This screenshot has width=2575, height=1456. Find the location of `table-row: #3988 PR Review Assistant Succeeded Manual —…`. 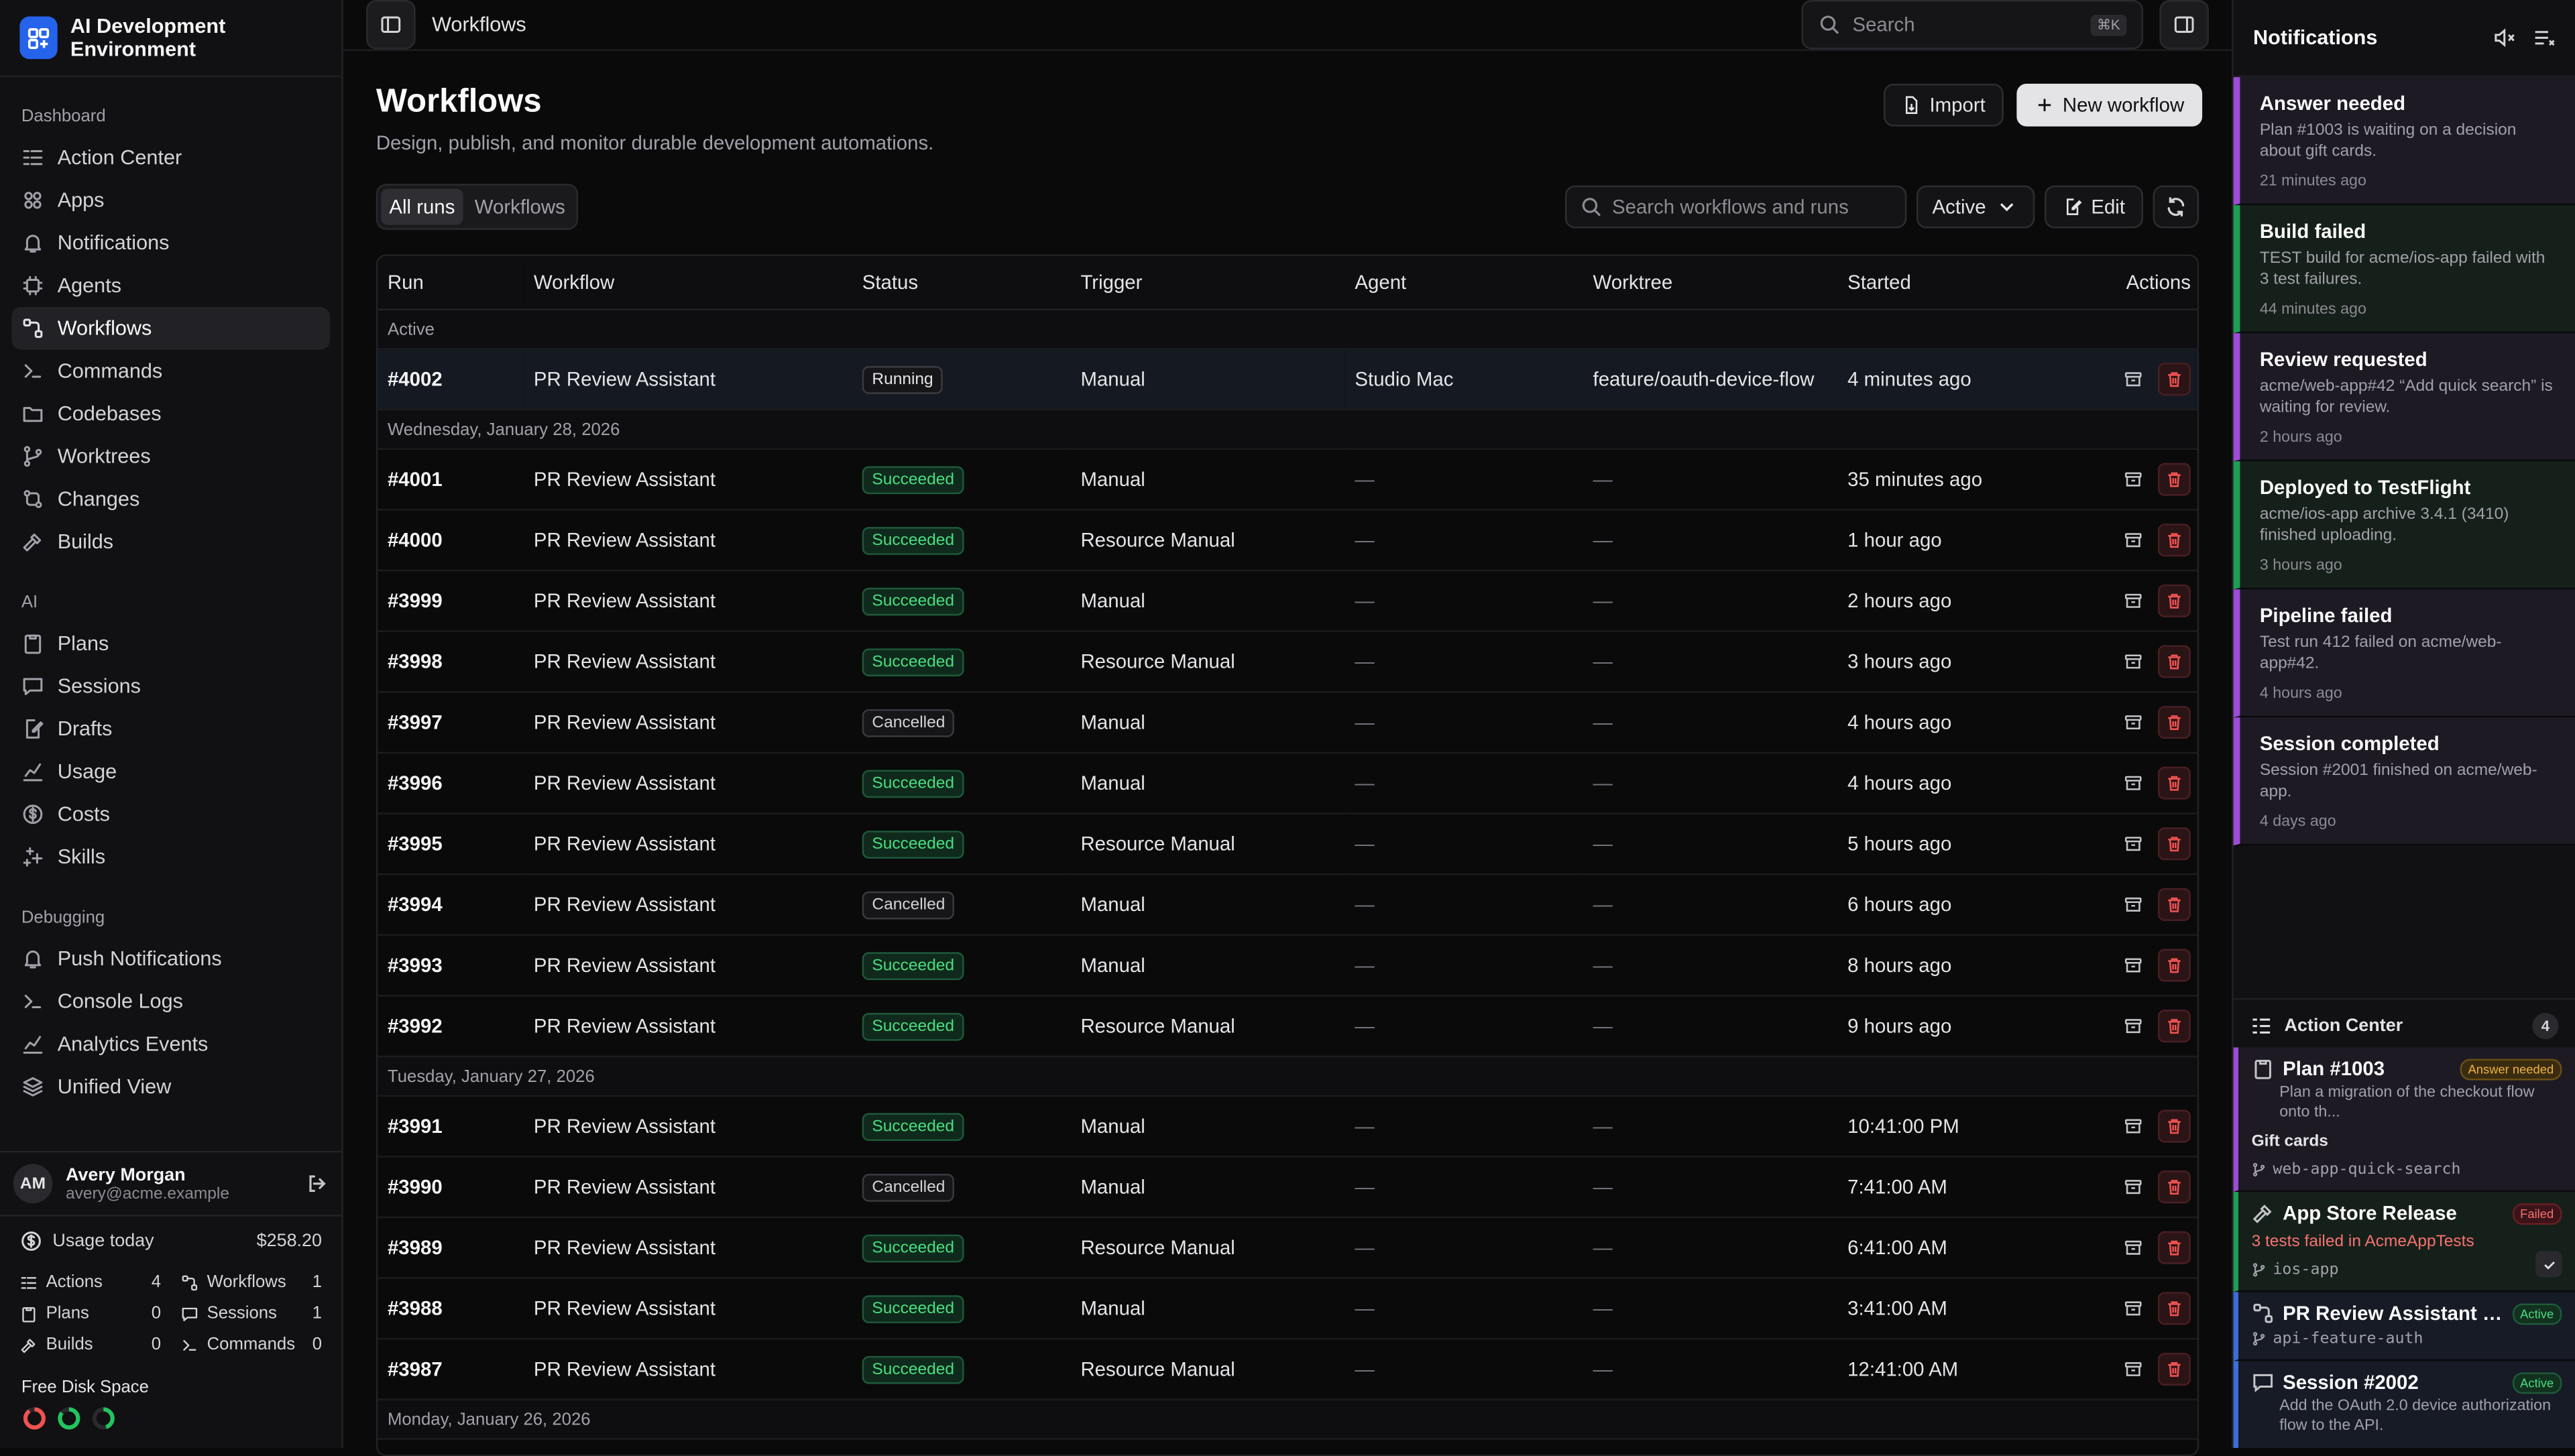

table-row: #3988 PR Review Assistant Succeeded Manual —… is located at coordinates (1287, 1309).